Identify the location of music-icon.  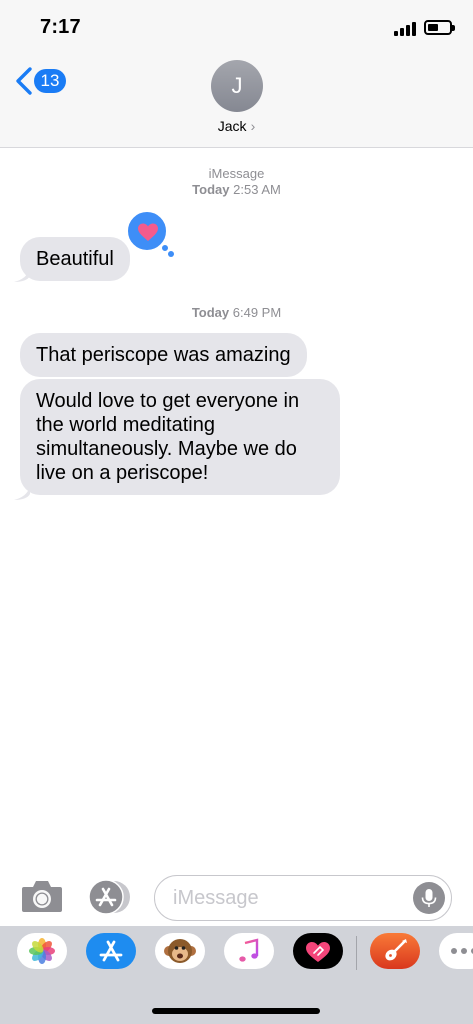
(249, 950).